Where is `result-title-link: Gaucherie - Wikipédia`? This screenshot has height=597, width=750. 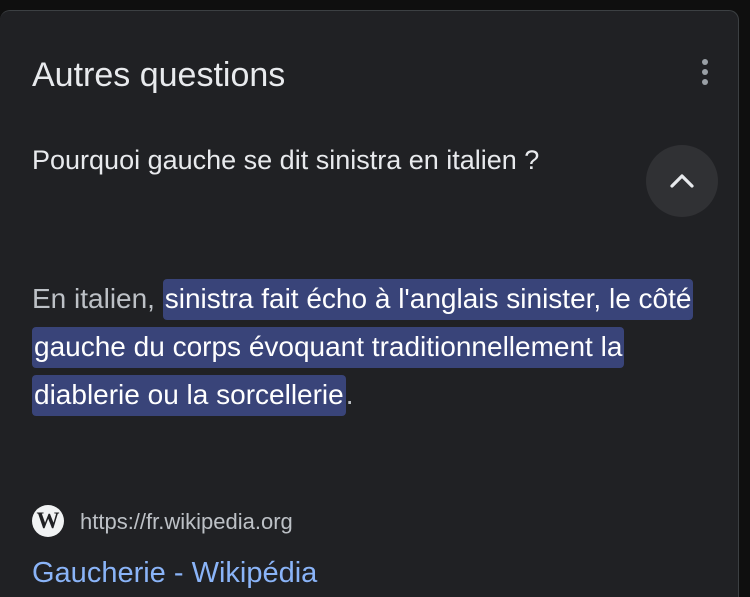
result-title-link: Gaucherie - Wikipédia is located at coordinates (174, 573).